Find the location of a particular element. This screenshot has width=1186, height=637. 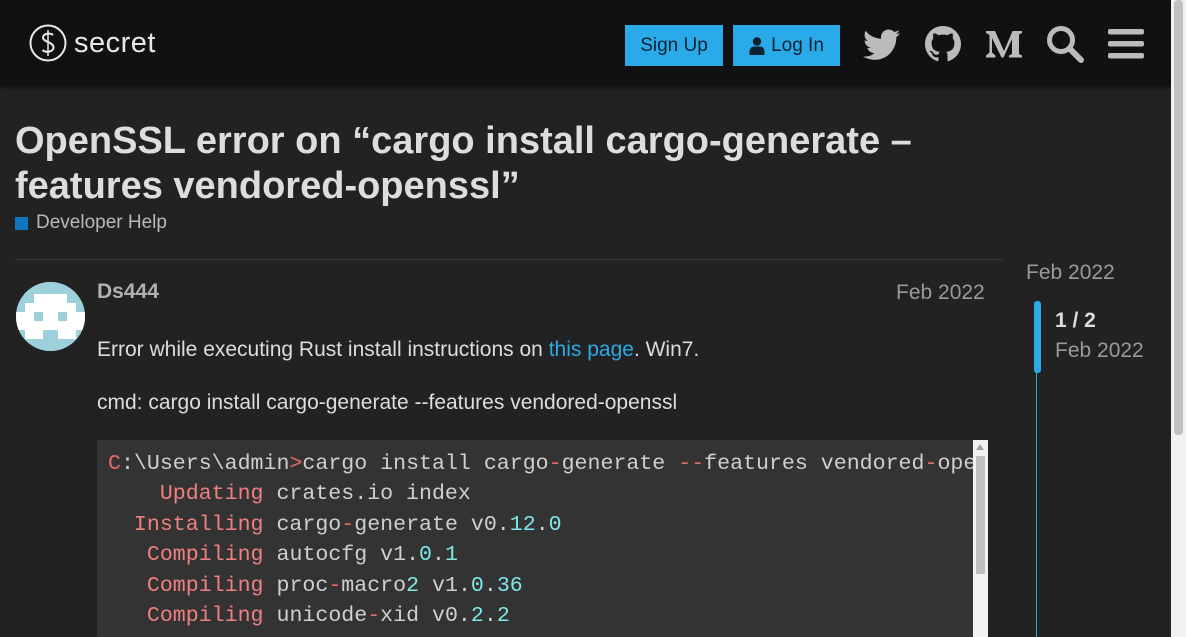

code-line: Updating crates.io index is located at coordinates (315, 494).